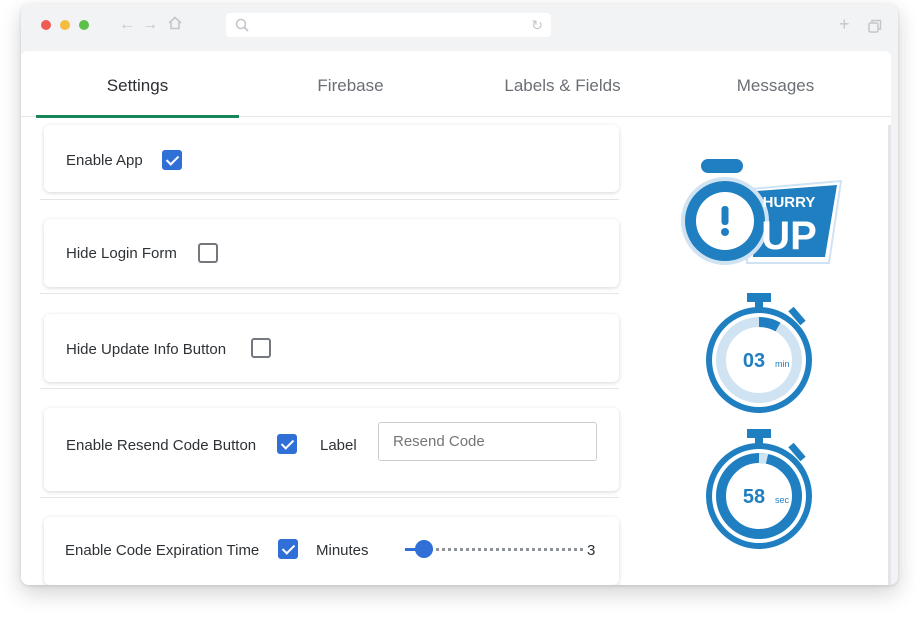 Image resolution: width=916 pixels, height=621 pixels. Describe the element at coordinates (331, 348) in the screenshot. I see `hide-update-info-button-row: Hide Update Info Button` at that location.